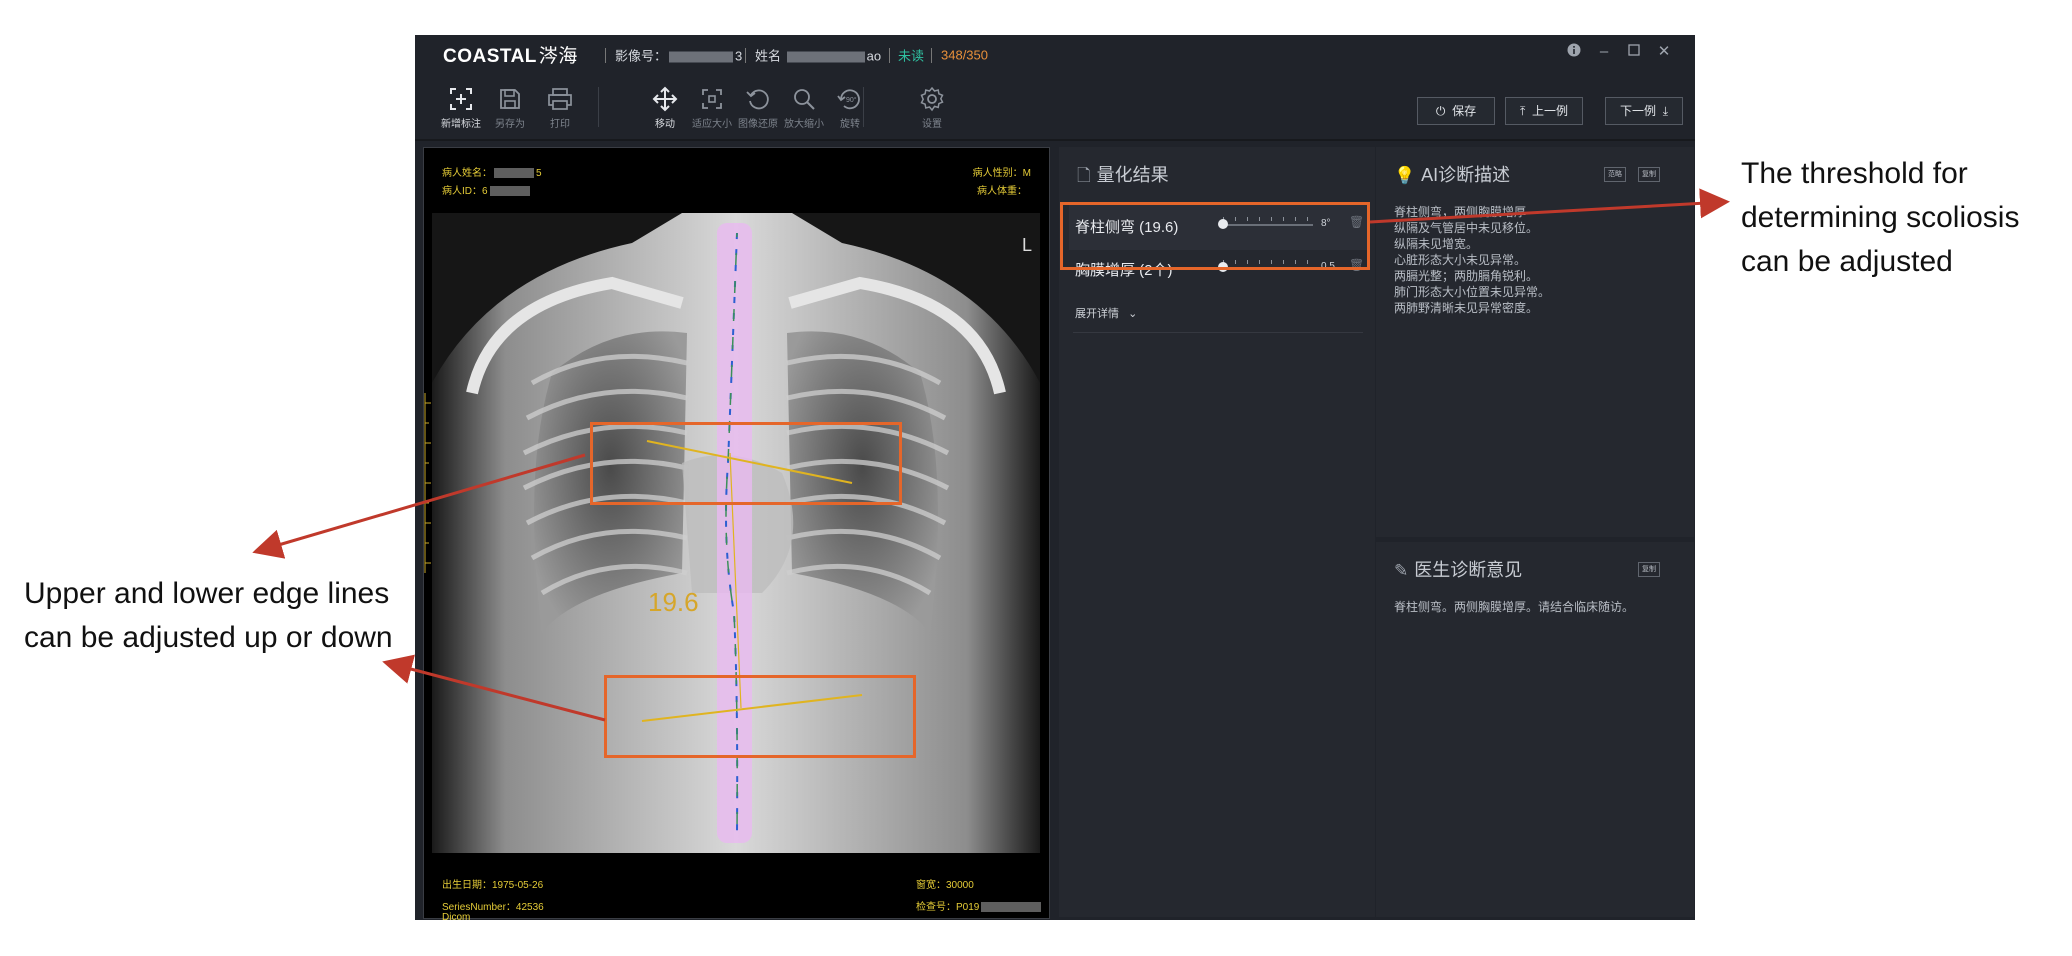 The image size is (2072, 956). What do you see at coordinates (932, 124) in the screenshot?
I see `tool-label: 设置` at bounding box center [932, 124].